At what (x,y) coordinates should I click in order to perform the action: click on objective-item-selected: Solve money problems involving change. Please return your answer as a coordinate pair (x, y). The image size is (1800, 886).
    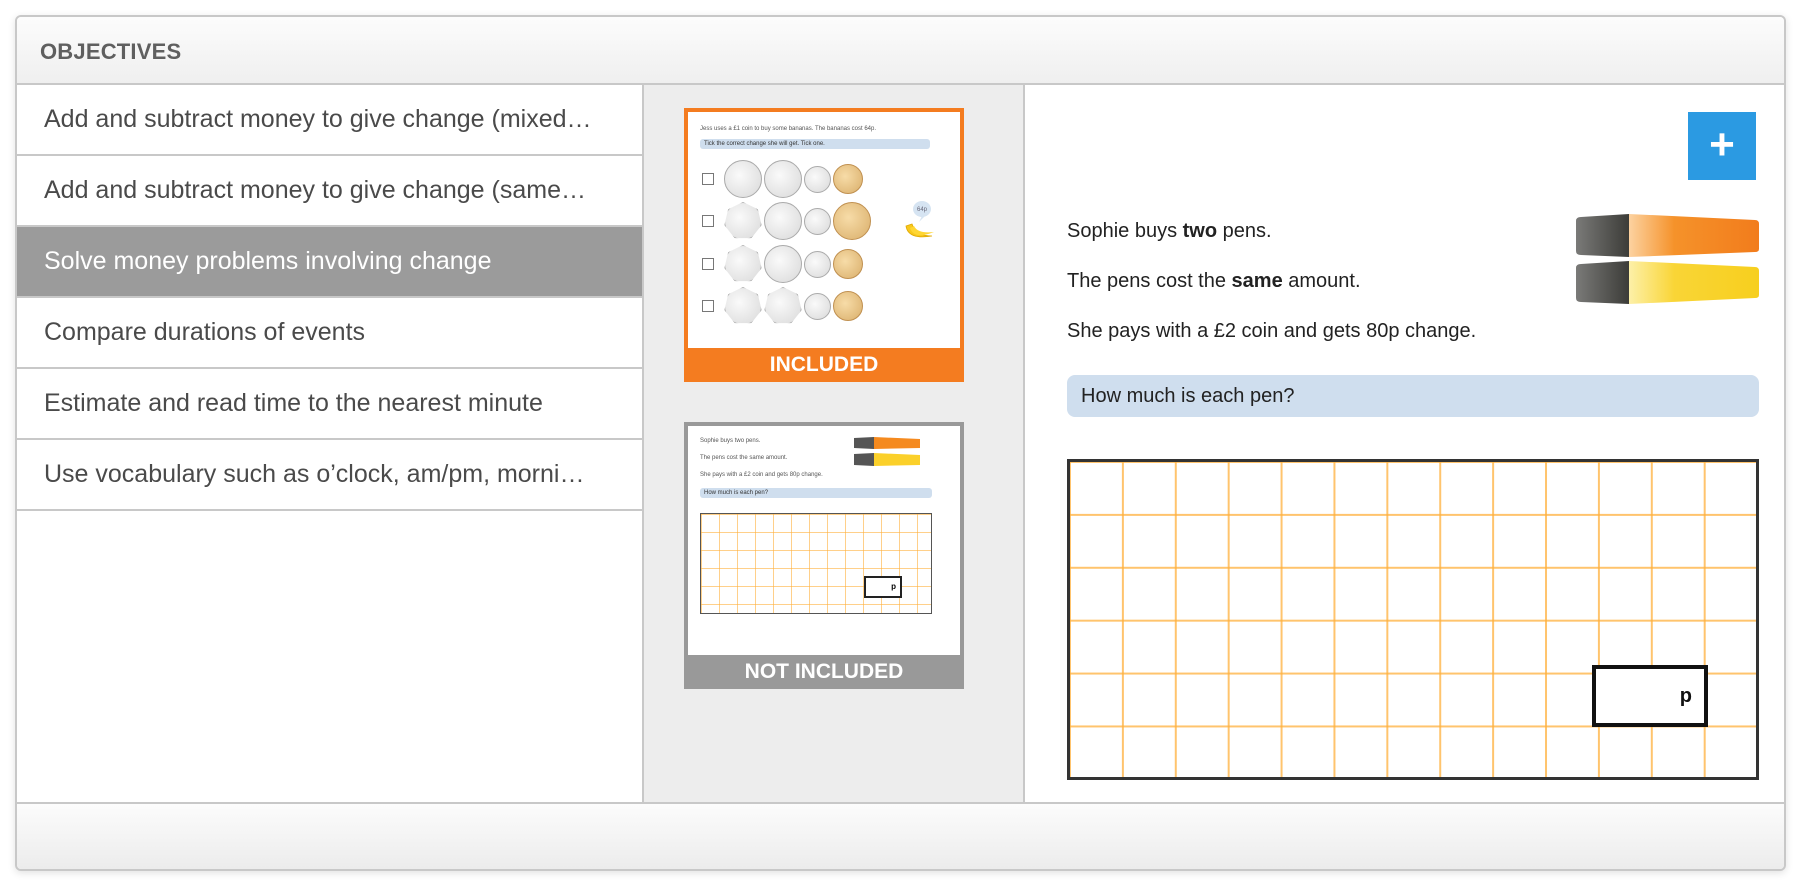
    Looking at the image, I should click on (329, 262).